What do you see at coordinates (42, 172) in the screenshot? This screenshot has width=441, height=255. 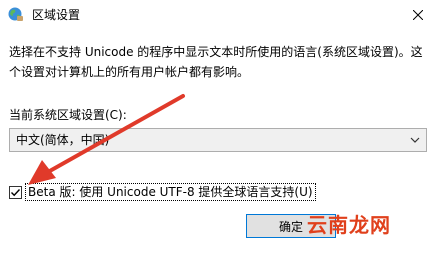 I see `arrow-head` at bounding box center [42, 172].